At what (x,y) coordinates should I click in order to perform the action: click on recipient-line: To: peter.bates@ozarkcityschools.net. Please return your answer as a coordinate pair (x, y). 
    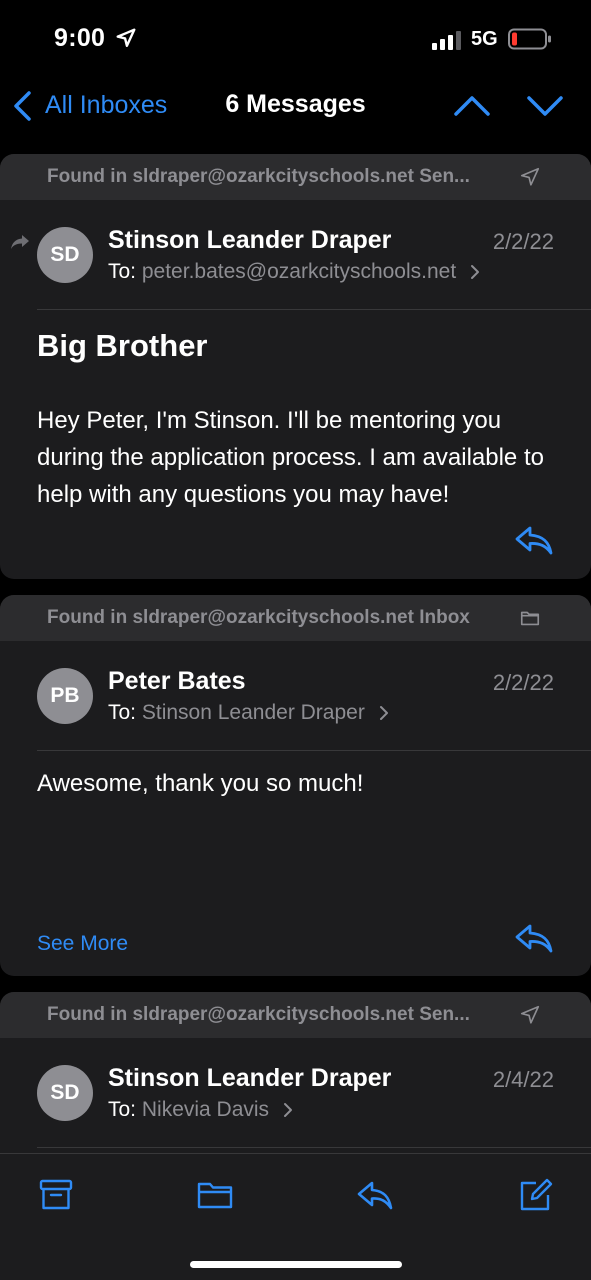
    Looking at the image, I should click on (294, 272).